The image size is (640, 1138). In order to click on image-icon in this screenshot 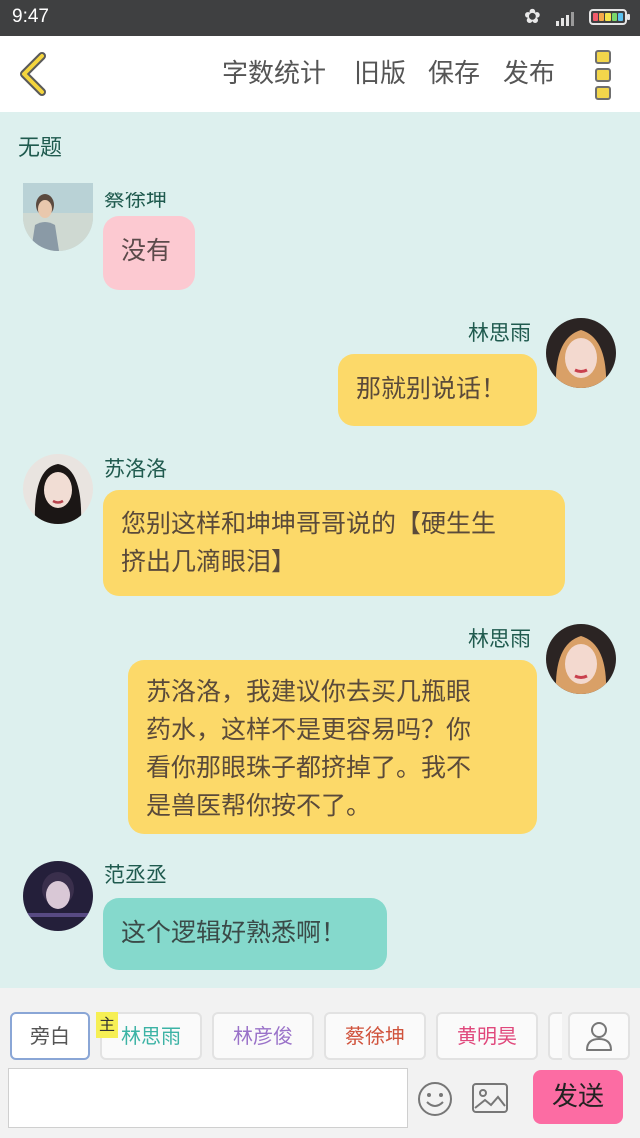, I will do `click(490, 1098)`.